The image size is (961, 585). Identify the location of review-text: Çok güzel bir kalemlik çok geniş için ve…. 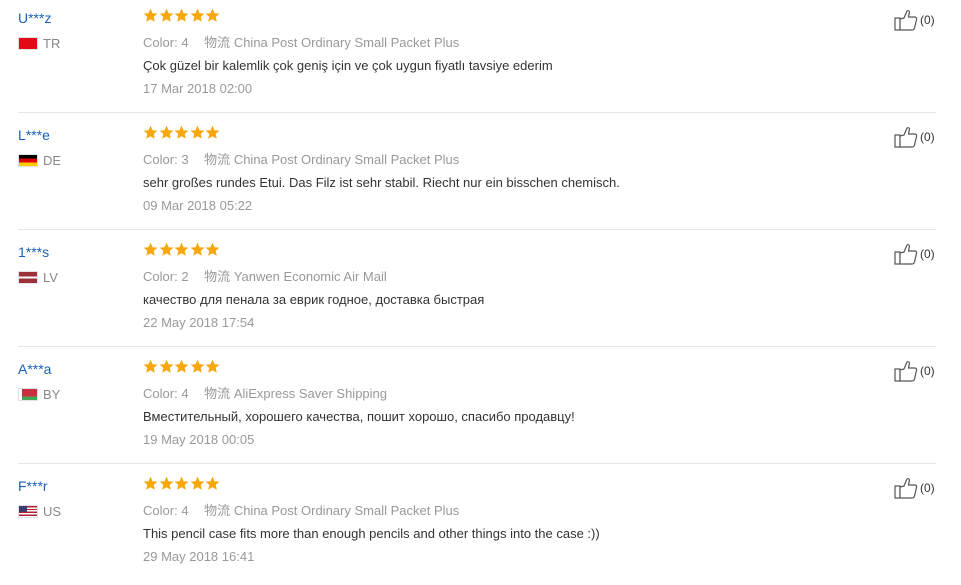
(348, 65).